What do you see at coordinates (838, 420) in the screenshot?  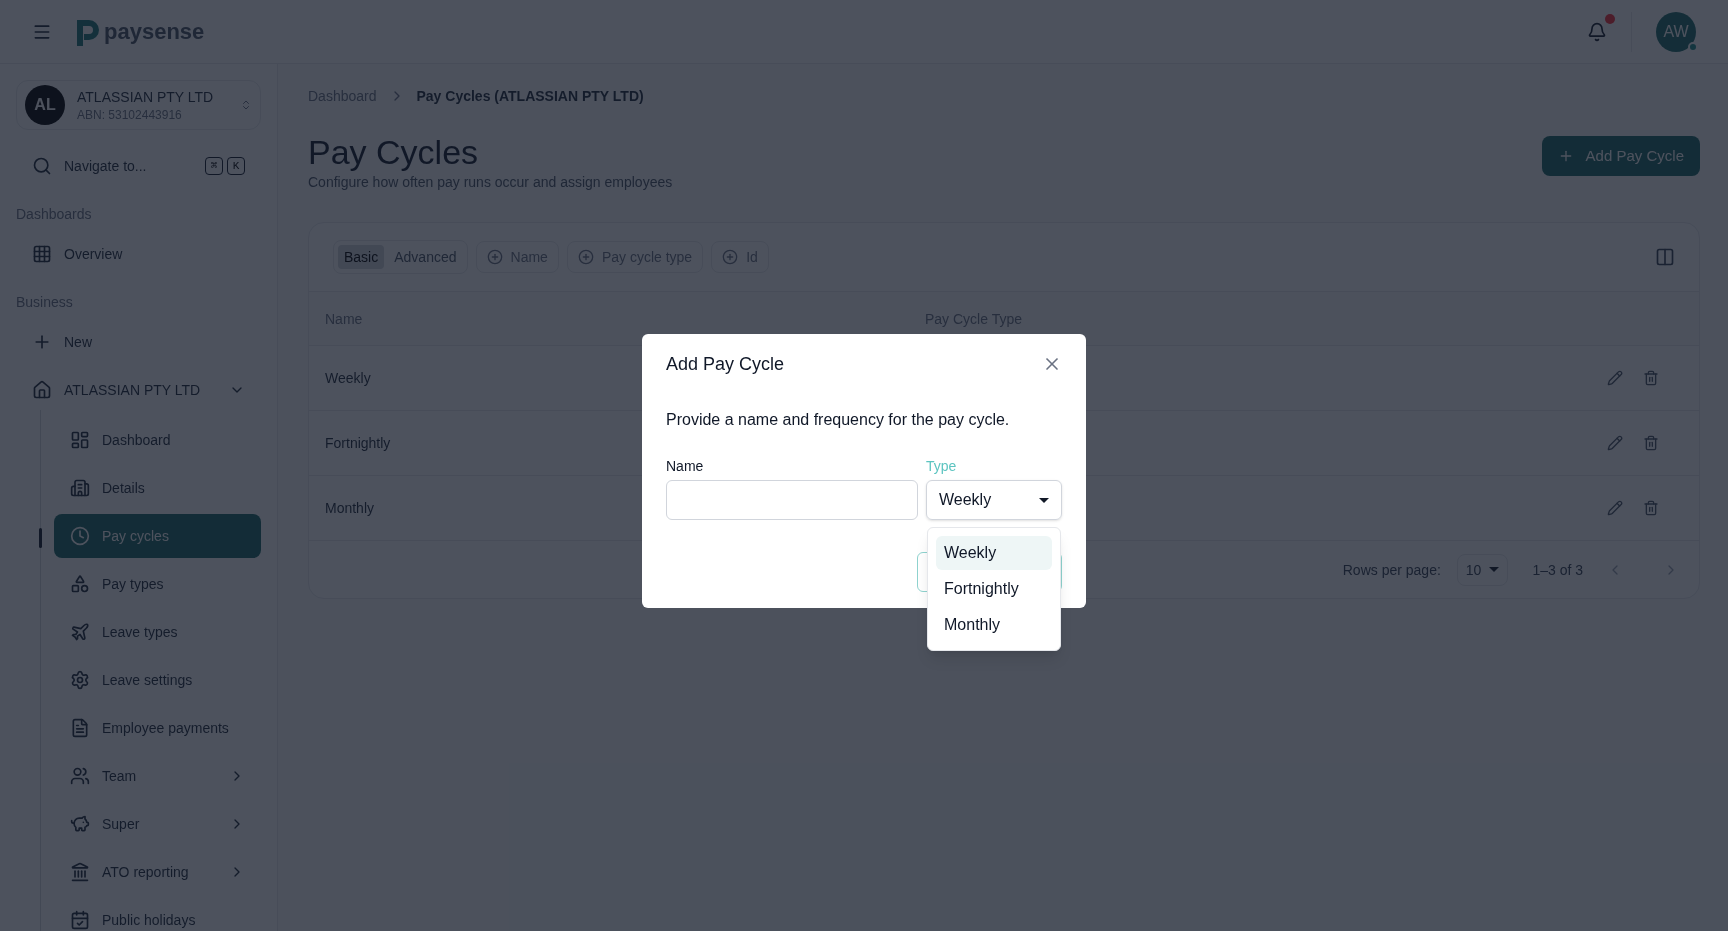 I see `dialog-description: Provide a name and frequency for the pay cycle.` at bounding box center [838, 420].